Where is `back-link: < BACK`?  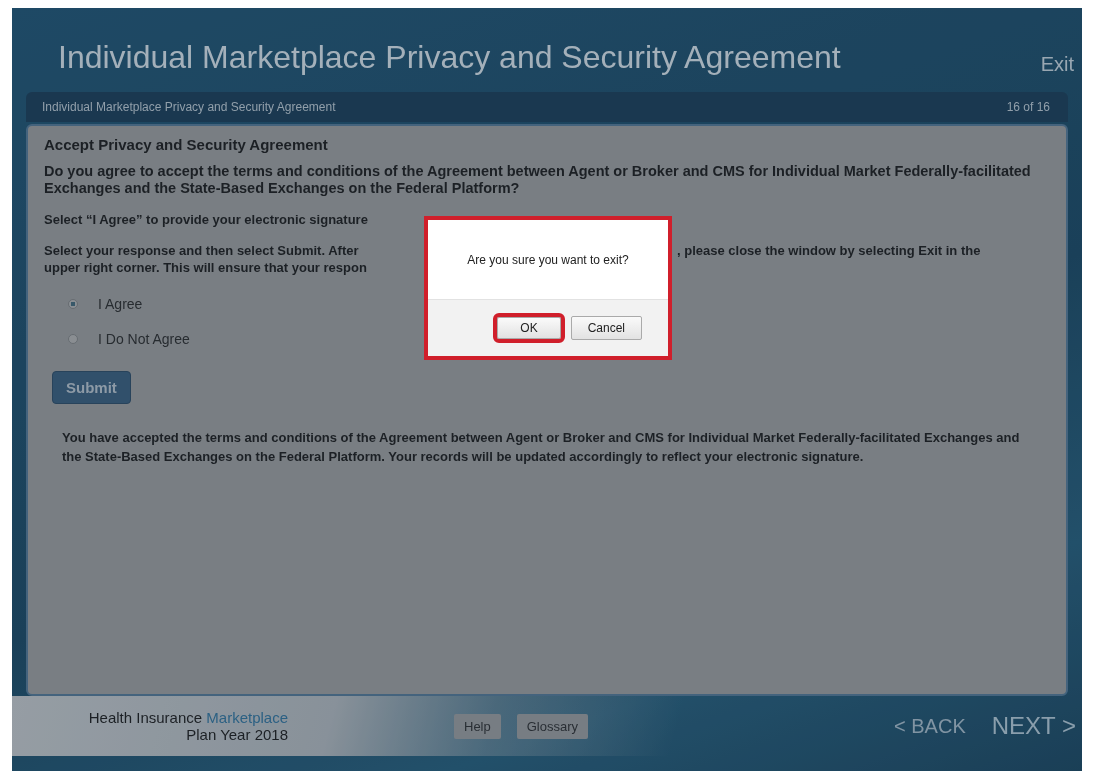 back-link: < BACK is located at coordinates (930, 726).